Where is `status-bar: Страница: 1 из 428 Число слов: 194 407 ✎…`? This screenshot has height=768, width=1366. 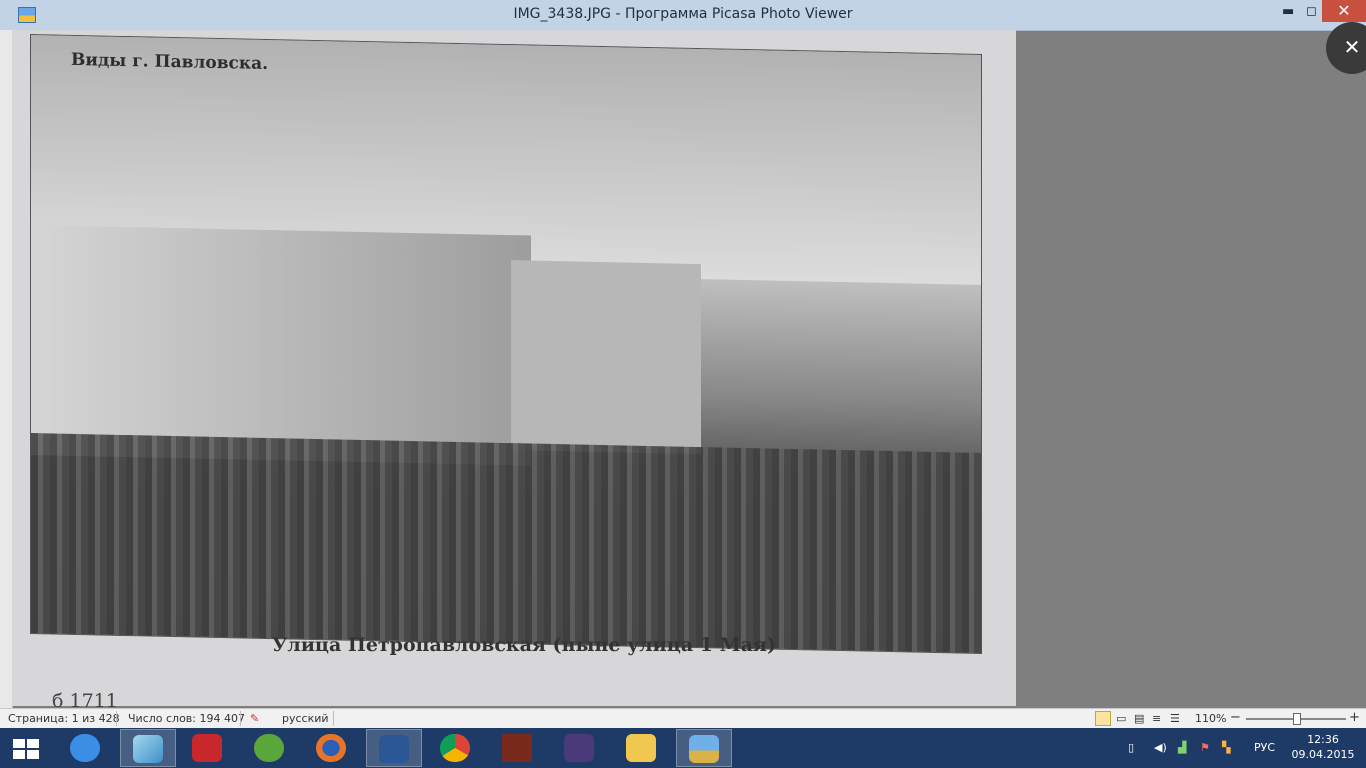 status-bar: Страница: 1 из 428 Число слов: 194 407 ✎… is located at coordinates (683, 718).